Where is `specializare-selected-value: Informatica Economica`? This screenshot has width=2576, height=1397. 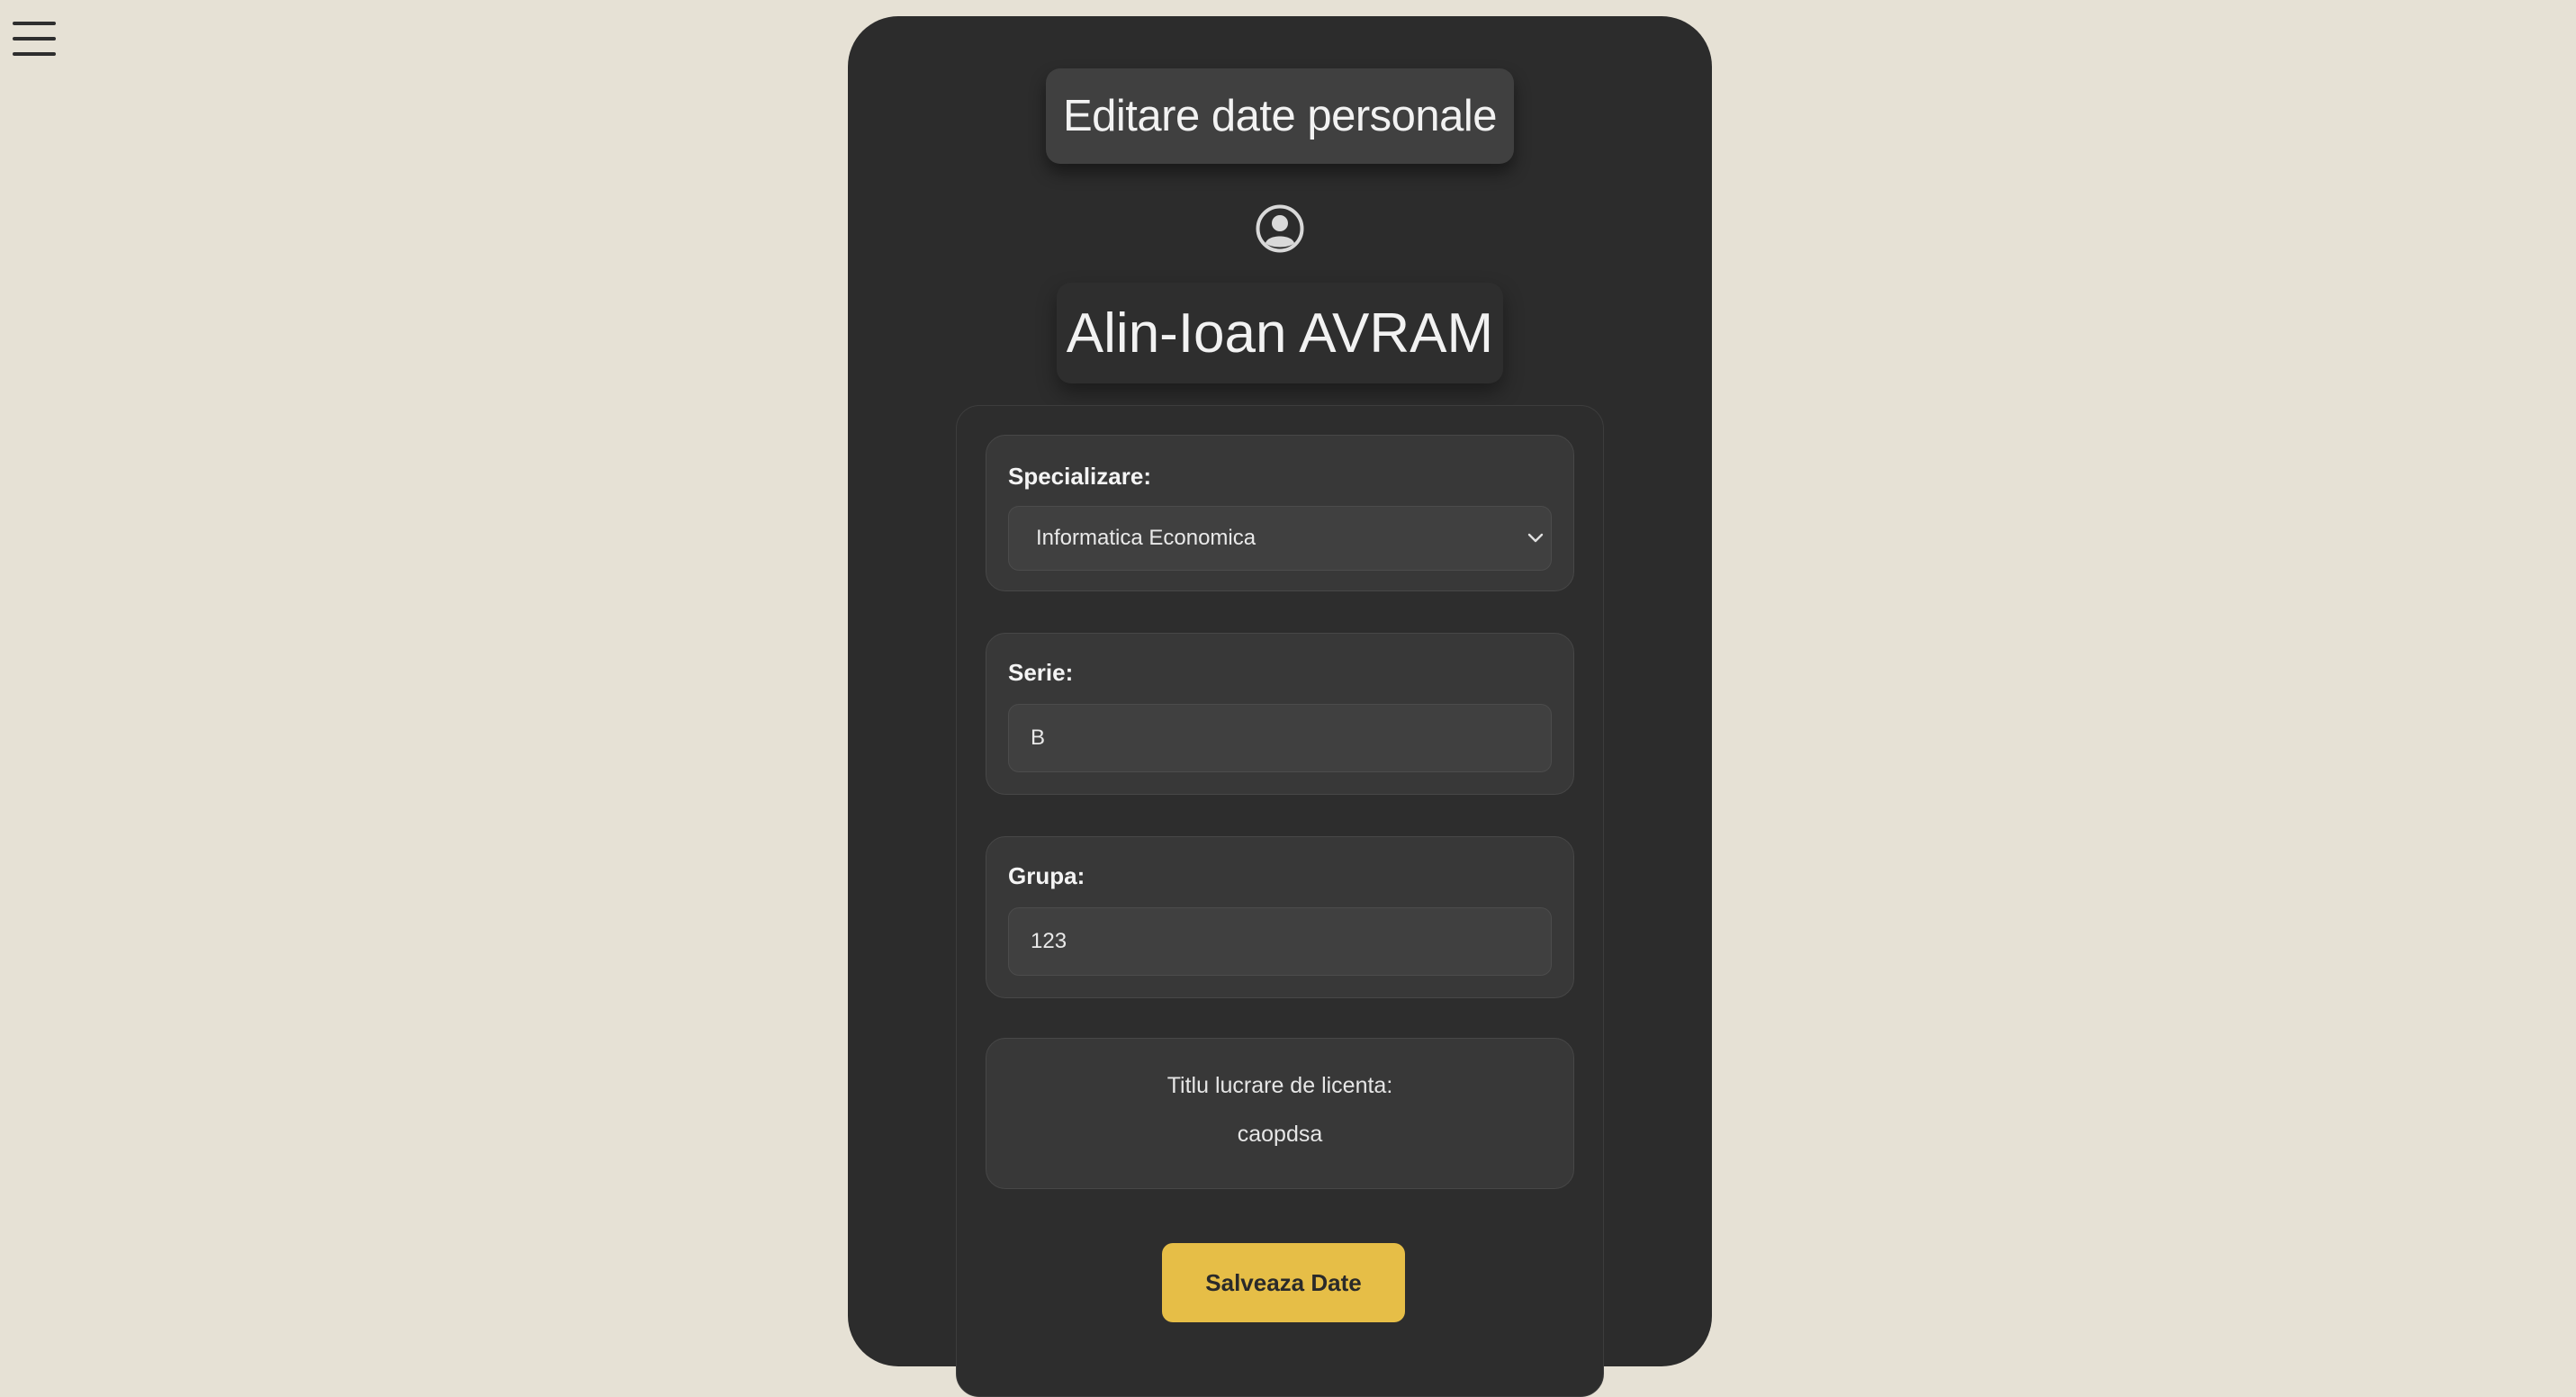
specializare-selected-value: Informatica Economica is located at coordinates (1146, 538).